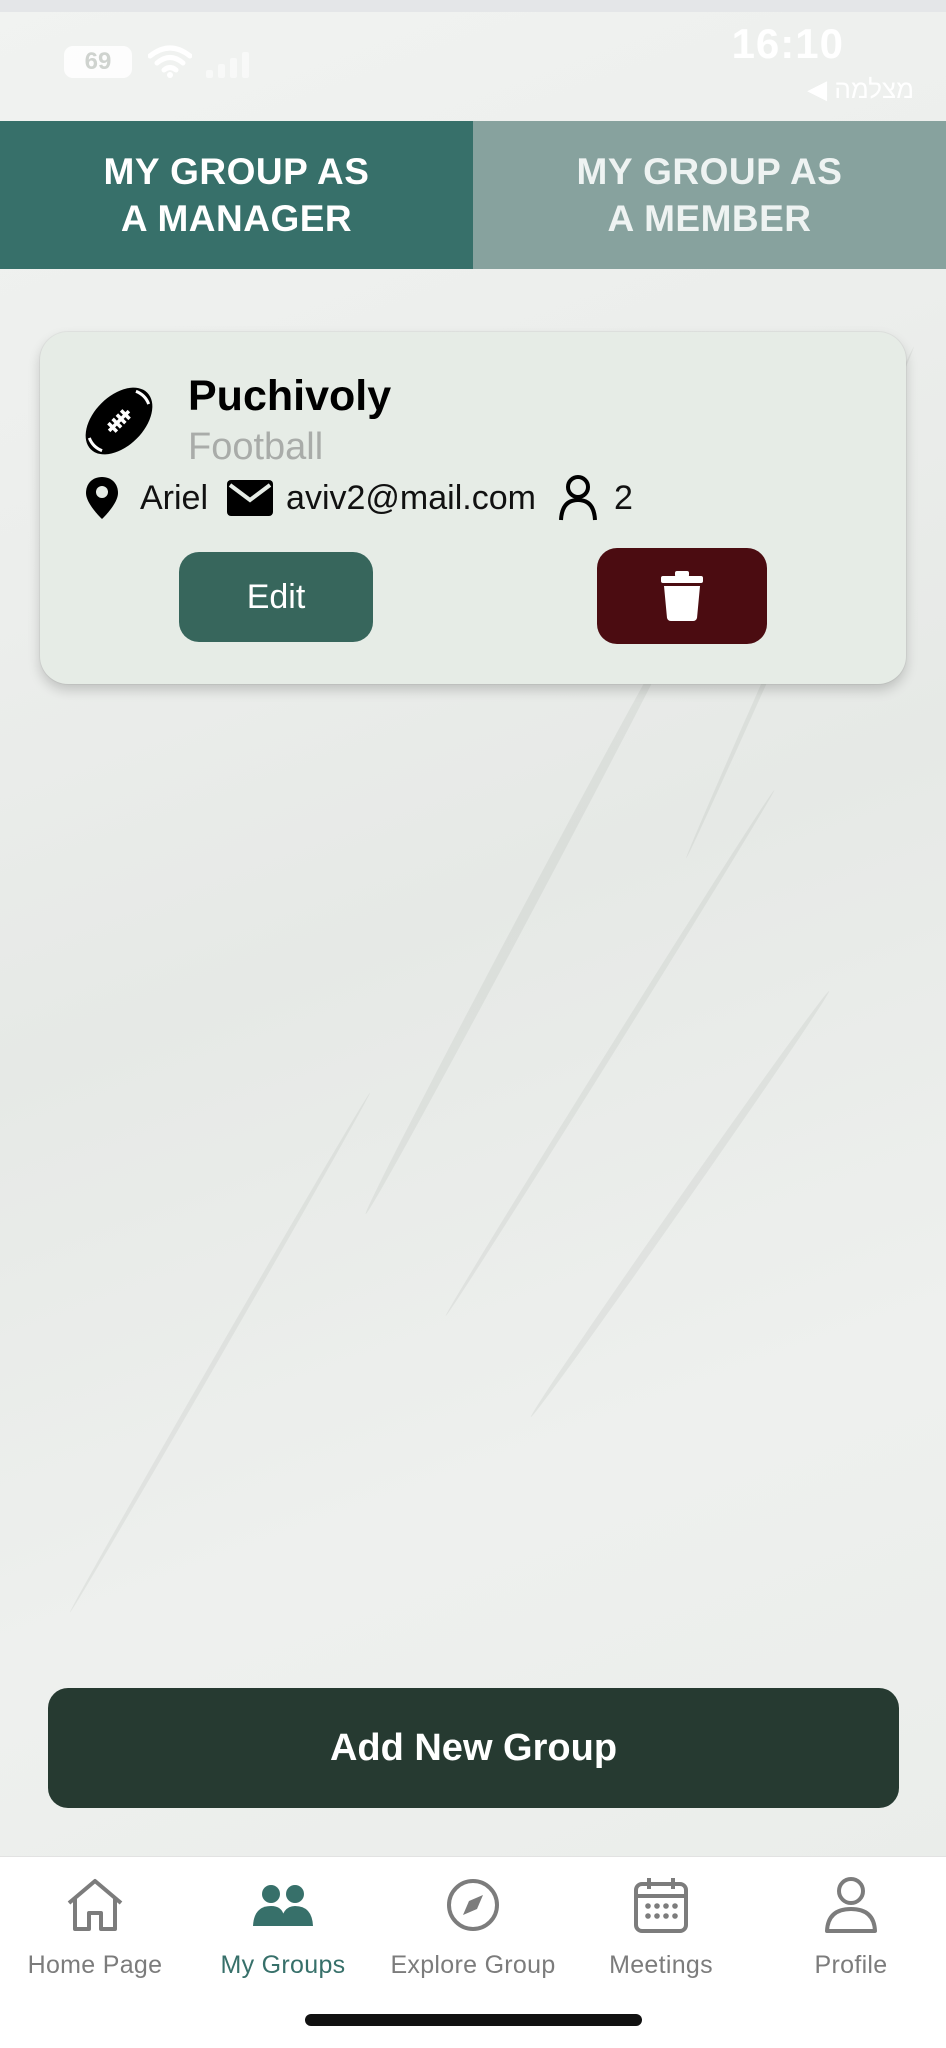 The height and width of the screenshot is (2048, 946). What do you see at coordinates (578, 498) in the screenshot?
I see `person-icon` at bounding box center [578, 498].